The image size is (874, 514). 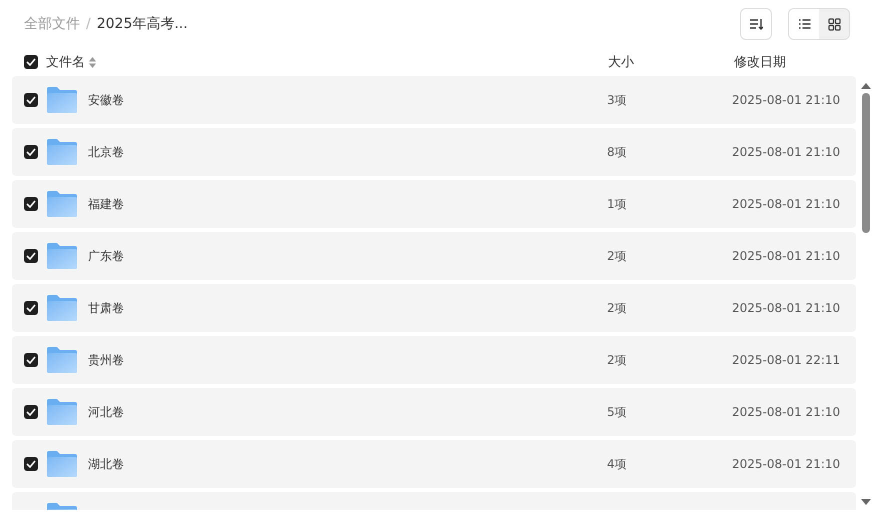 I want to click on column-header: 文件名, so click(x=65, y=62).